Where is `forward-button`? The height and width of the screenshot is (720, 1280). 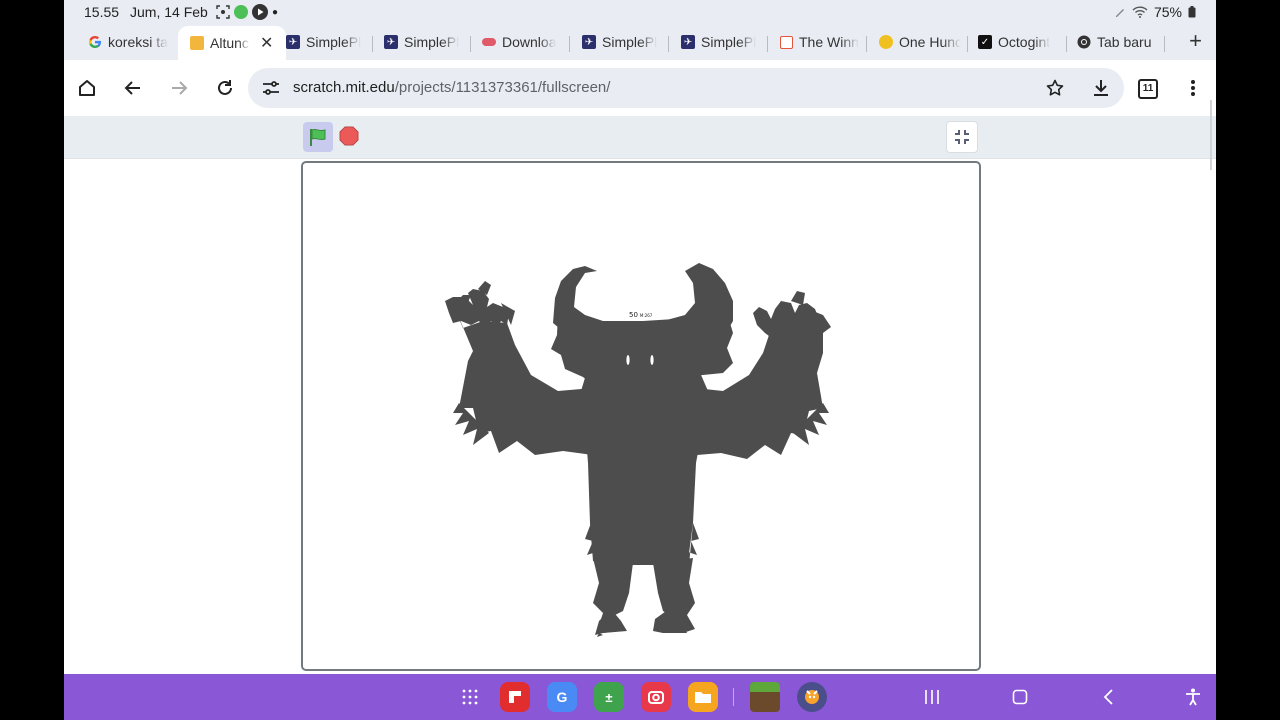 forward-button is located at coordinates (179, 88).